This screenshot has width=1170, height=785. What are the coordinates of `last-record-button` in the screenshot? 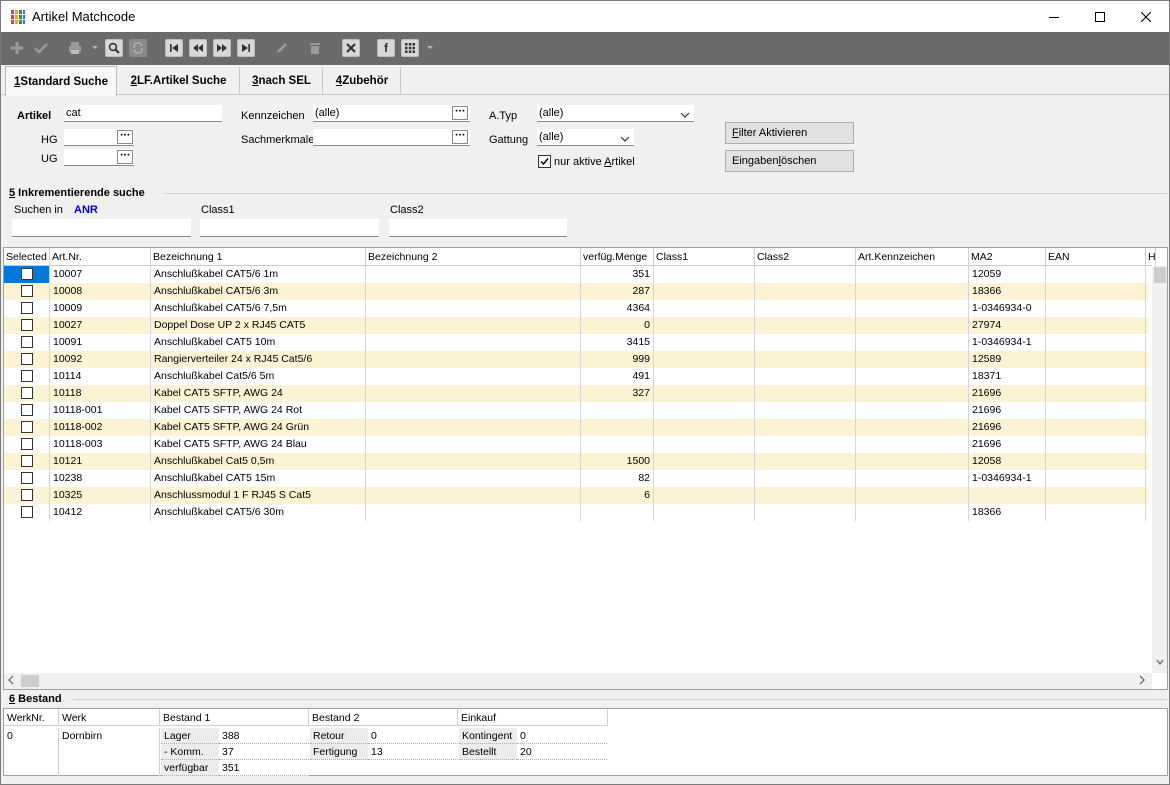 It's located at (246, 48).